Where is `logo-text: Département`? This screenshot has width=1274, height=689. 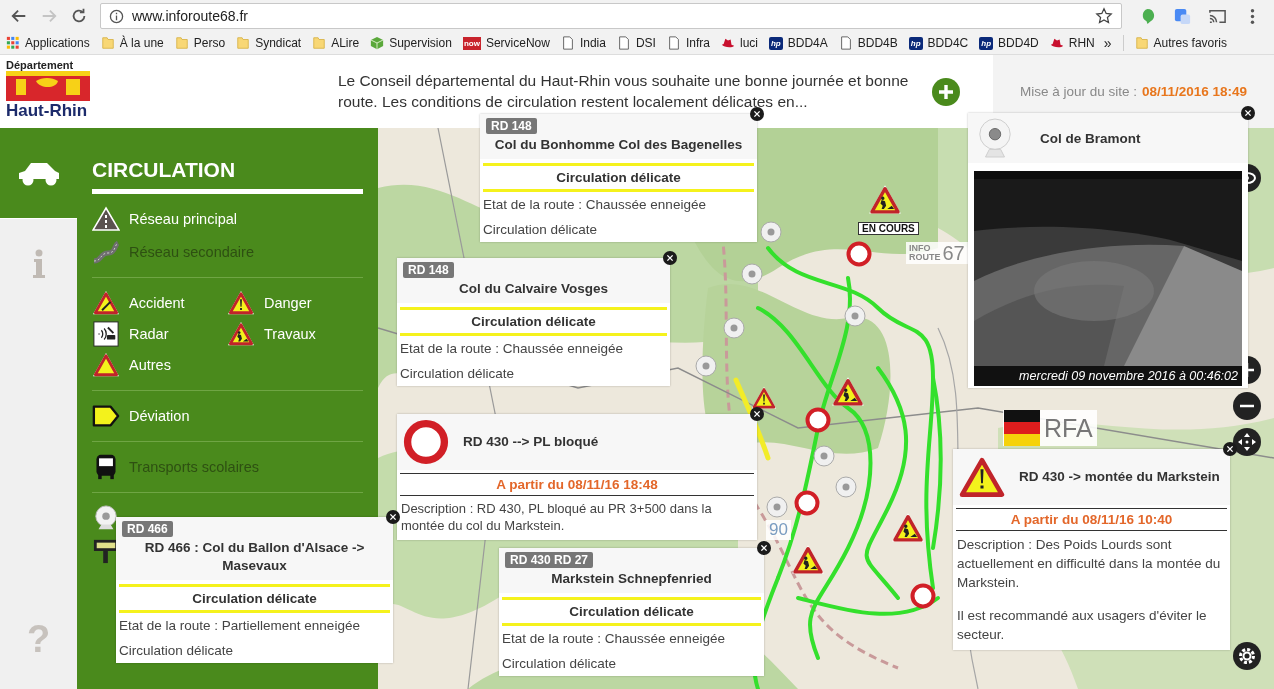 logo-text: Département is located at coordinates (40, 65).